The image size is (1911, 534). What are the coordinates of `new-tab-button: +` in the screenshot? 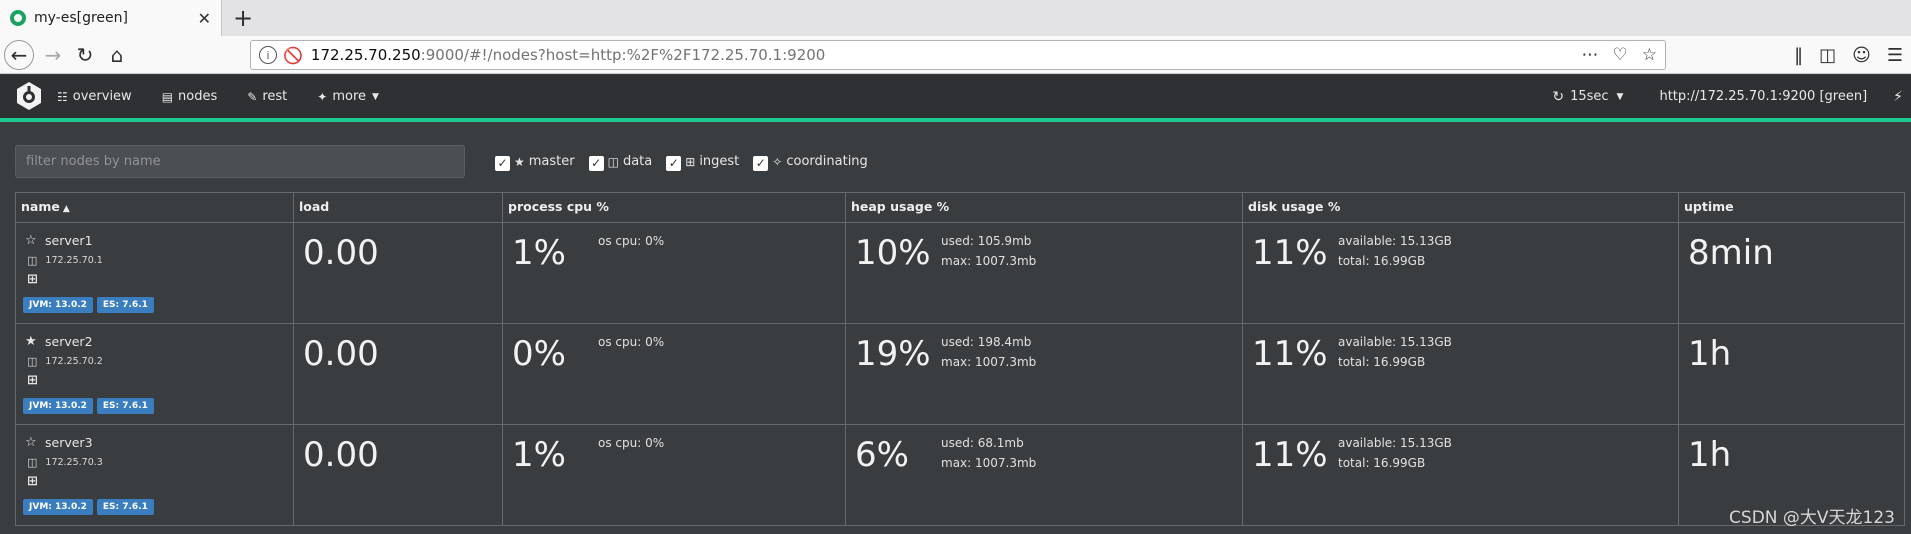 It's located at (243, 18).